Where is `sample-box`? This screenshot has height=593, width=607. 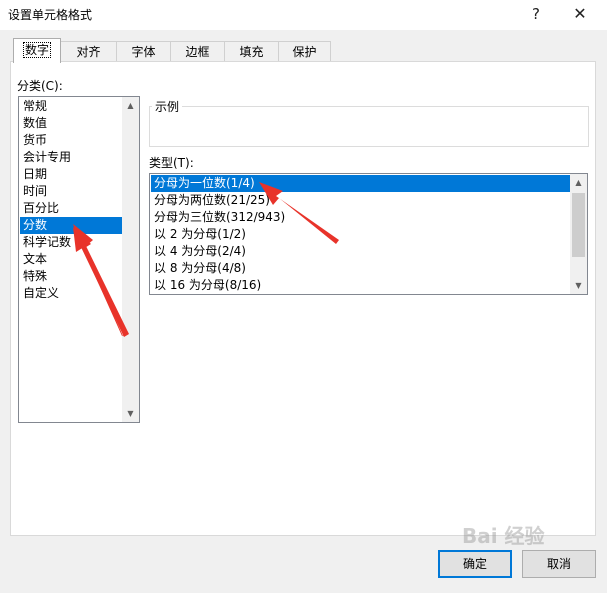
sample-box is located at coordinates (369, 126).